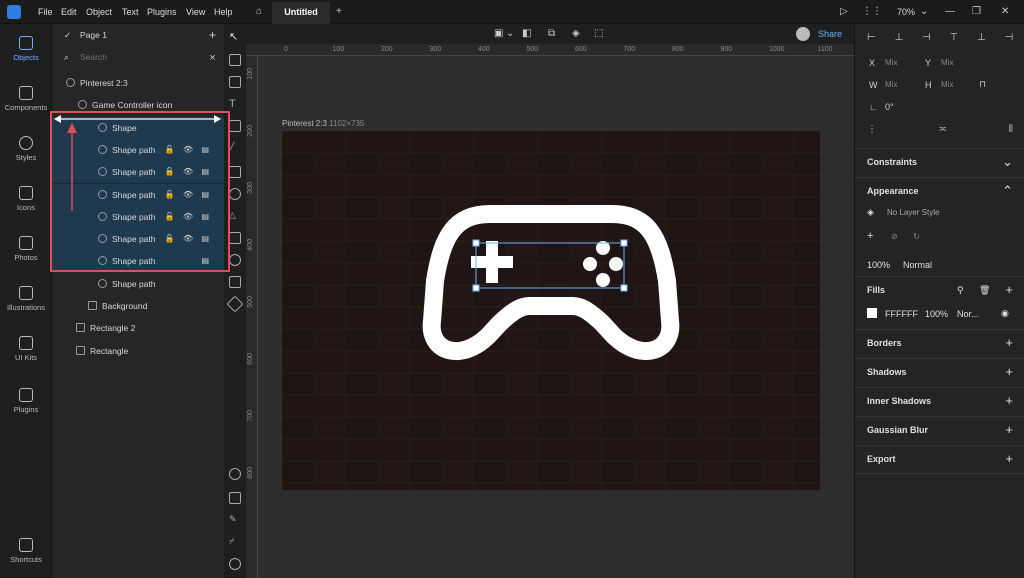  What do you see at coordinates (939, 343) in the screenshot?
I see `borders-section: Borders +` at bounding box center [939, 343].